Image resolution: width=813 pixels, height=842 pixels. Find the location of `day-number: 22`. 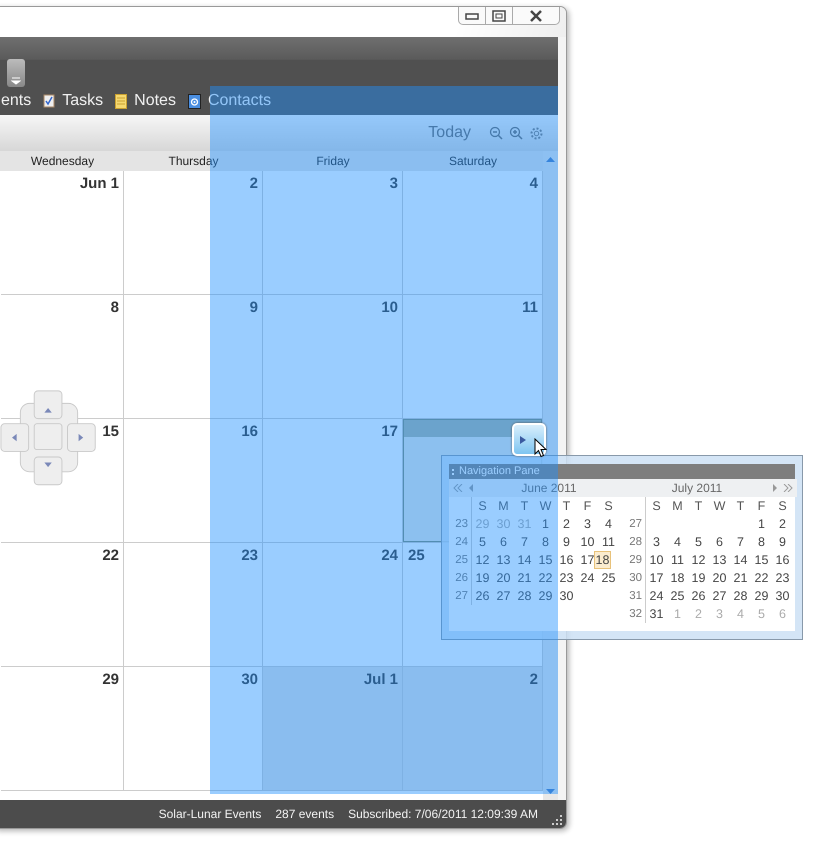

day-number: 22 is located at coordinates (111, 555).